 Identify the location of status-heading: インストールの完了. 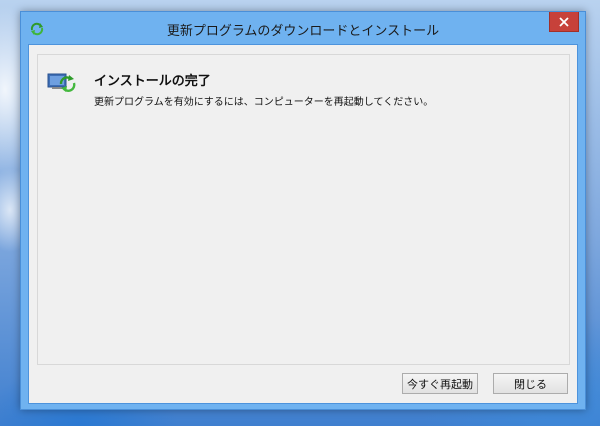
(152, 81).